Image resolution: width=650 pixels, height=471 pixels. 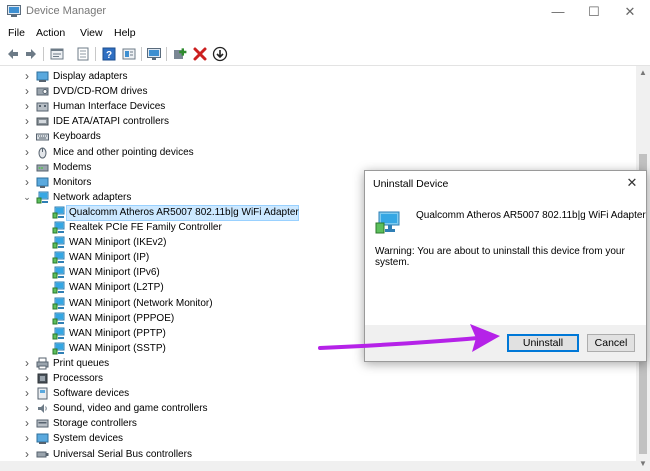 I want to click on tree-category-label: Mice and other pointing devices, so click(x=123, y=152).